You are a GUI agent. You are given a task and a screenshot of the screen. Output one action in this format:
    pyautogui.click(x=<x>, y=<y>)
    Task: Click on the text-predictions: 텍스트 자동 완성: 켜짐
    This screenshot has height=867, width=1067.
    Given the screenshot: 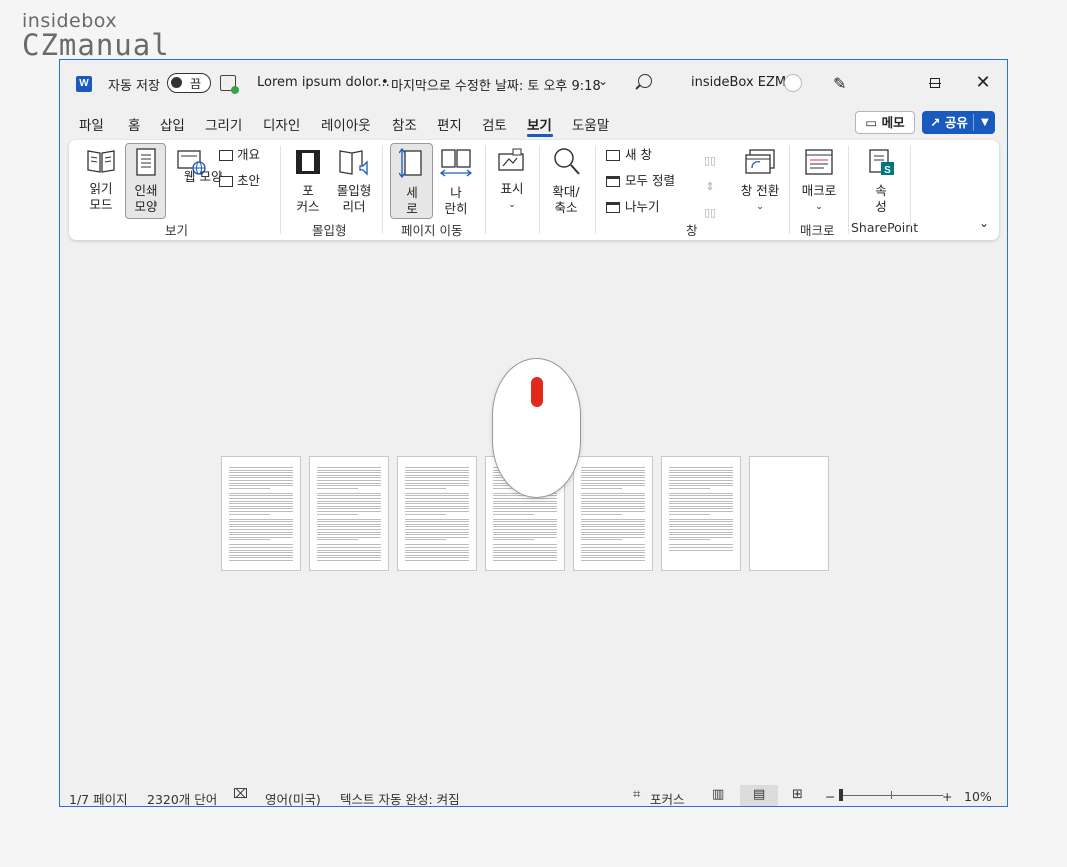 What is the action you would take?
    pyautogui.click(x=400, y=797)
    